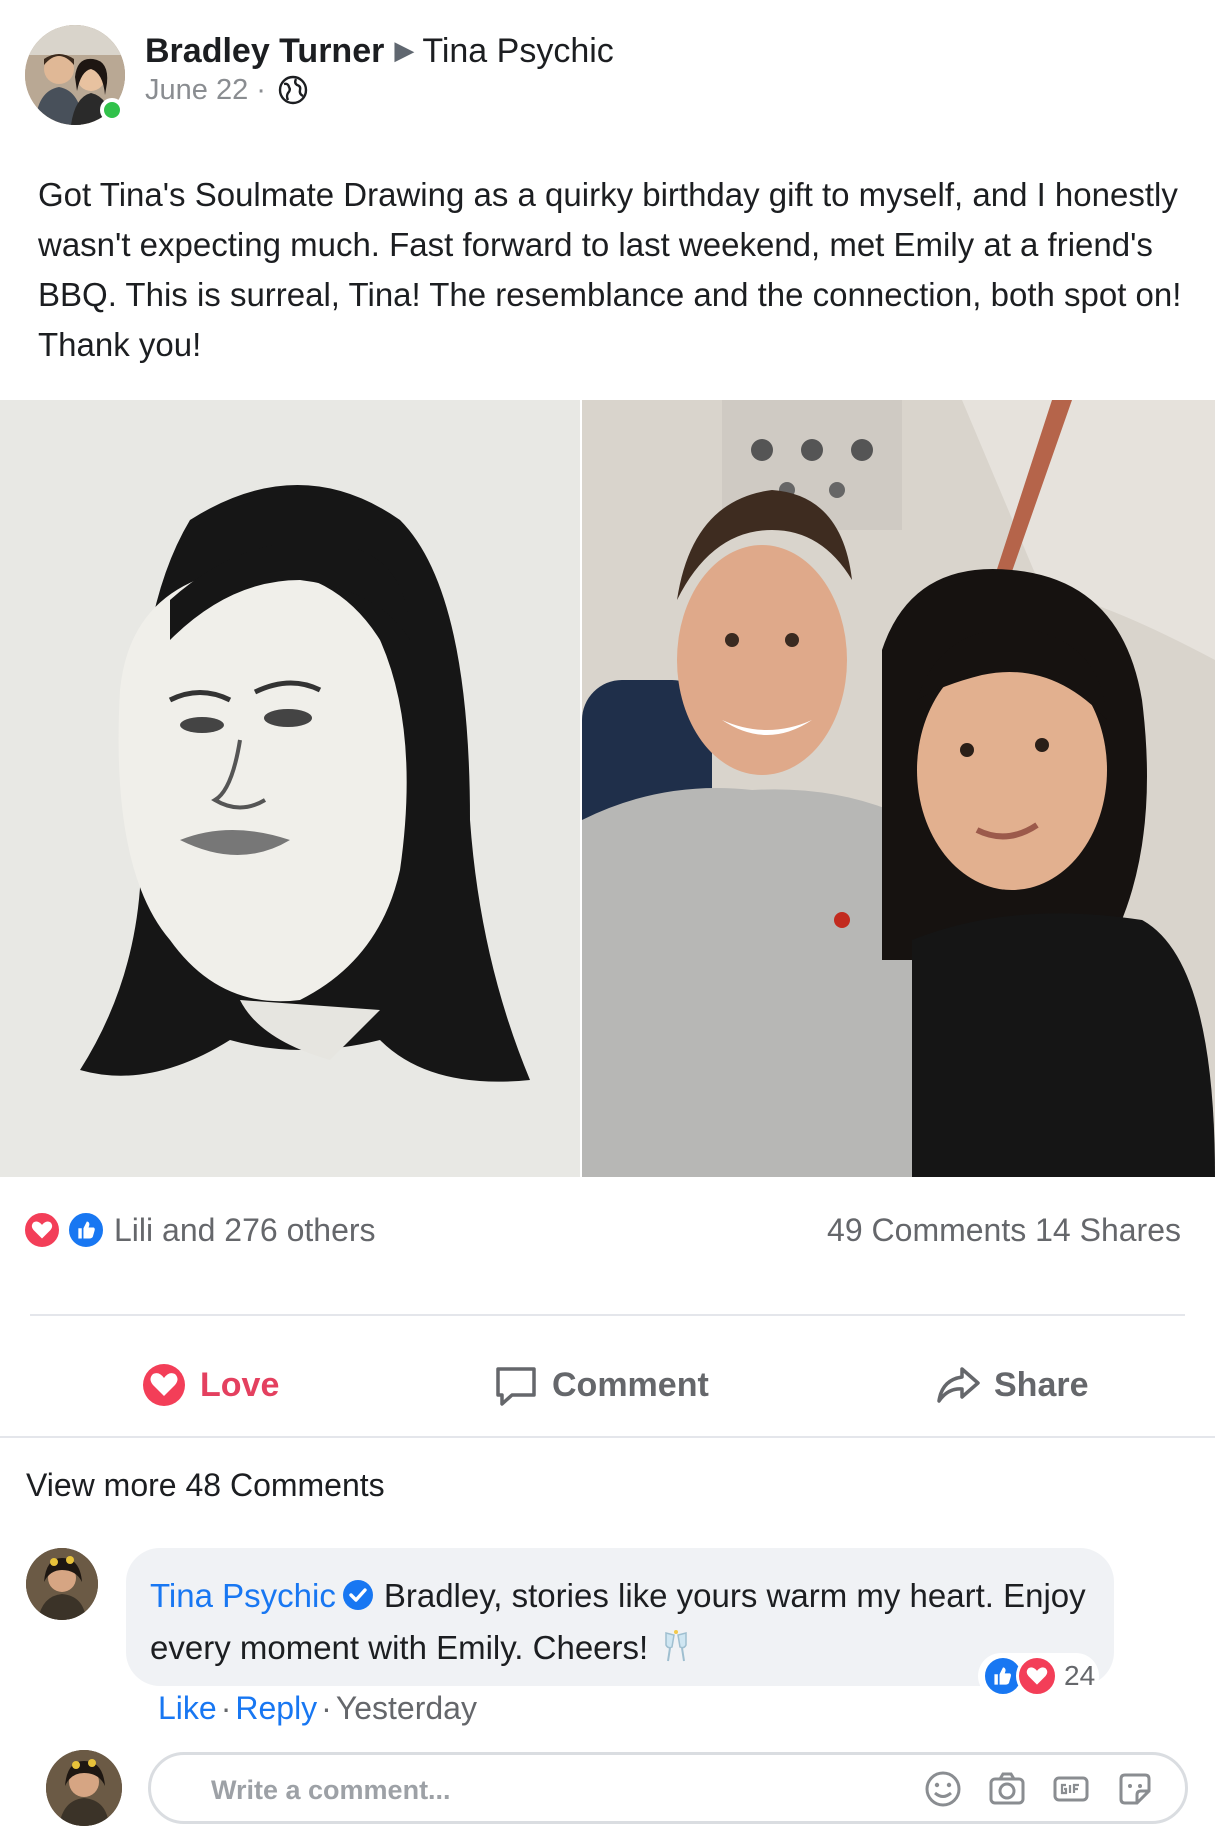  What do you see at coordinates (240, 1384) in the screenshot?
I see `love-button-label: Love` at bounding box center [240, 1384].